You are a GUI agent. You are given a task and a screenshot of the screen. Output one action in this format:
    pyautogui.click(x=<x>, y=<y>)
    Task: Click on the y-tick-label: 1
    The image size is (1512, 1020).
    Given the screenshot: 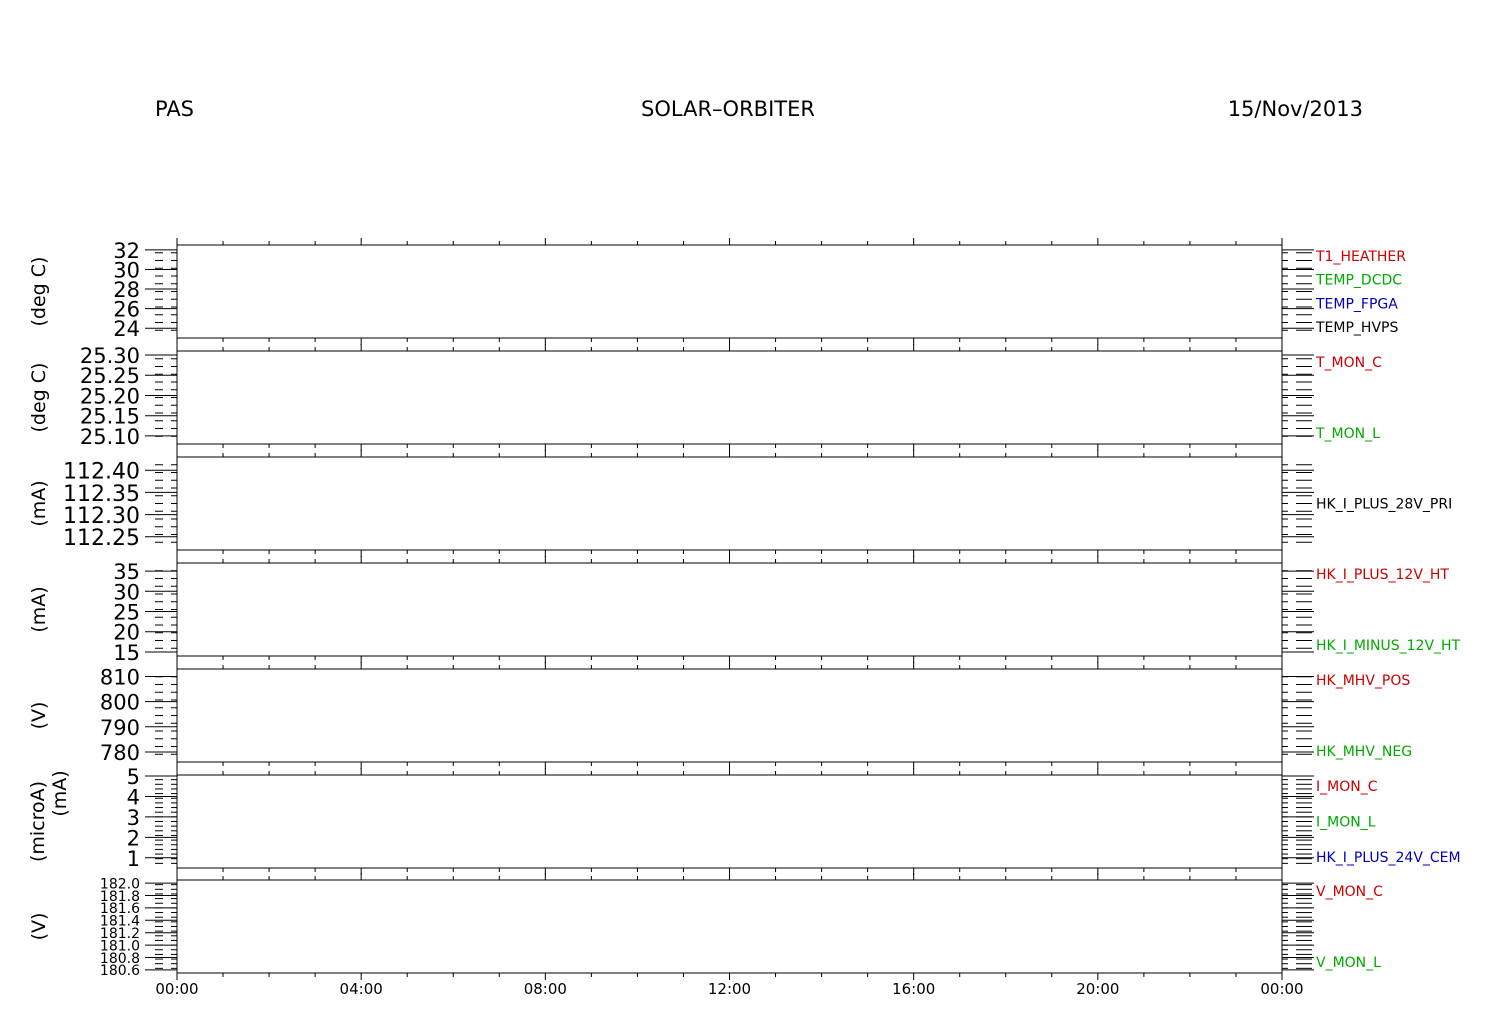 What is the action you would take?
    pyautogui.click(x=133, y=859)
    